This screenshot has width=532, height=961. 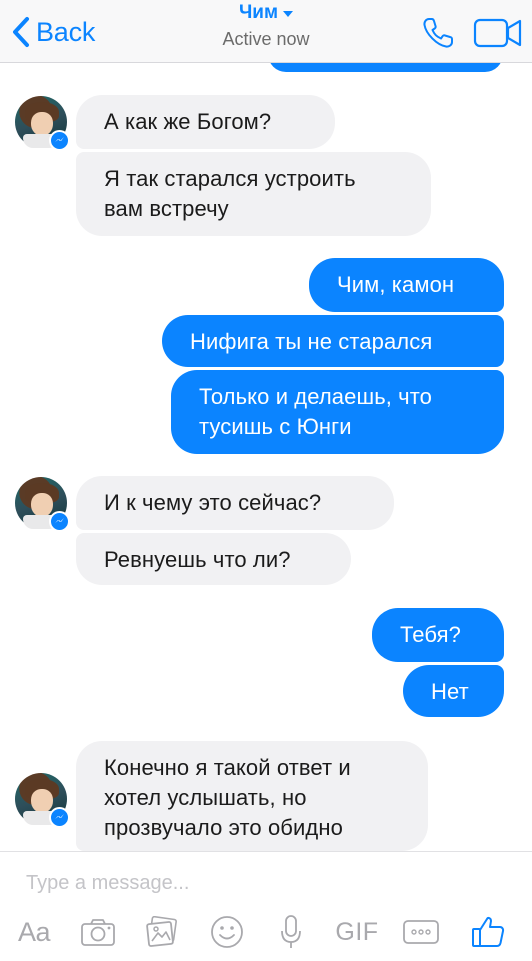 I want to click on text-format-button: Aa, so click(x=34, y=932).